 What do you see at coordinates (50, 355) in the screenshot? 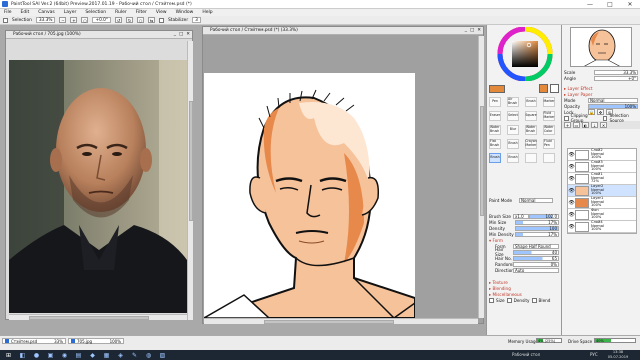
I see `taskbar-app-icon: ▣` at bounding box center [50, 355].